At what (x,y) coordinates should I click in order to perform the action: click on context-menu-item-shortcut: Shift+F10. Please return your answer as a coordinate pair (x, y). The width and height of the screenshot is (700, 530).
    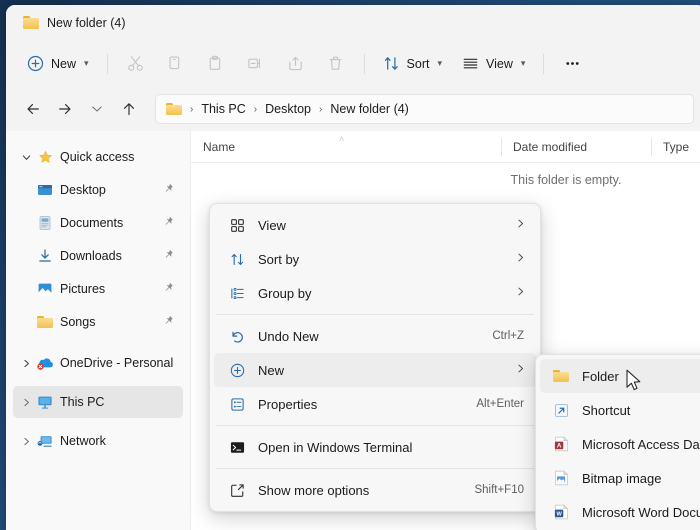
    Looking at the image, I should click on (499, 490).